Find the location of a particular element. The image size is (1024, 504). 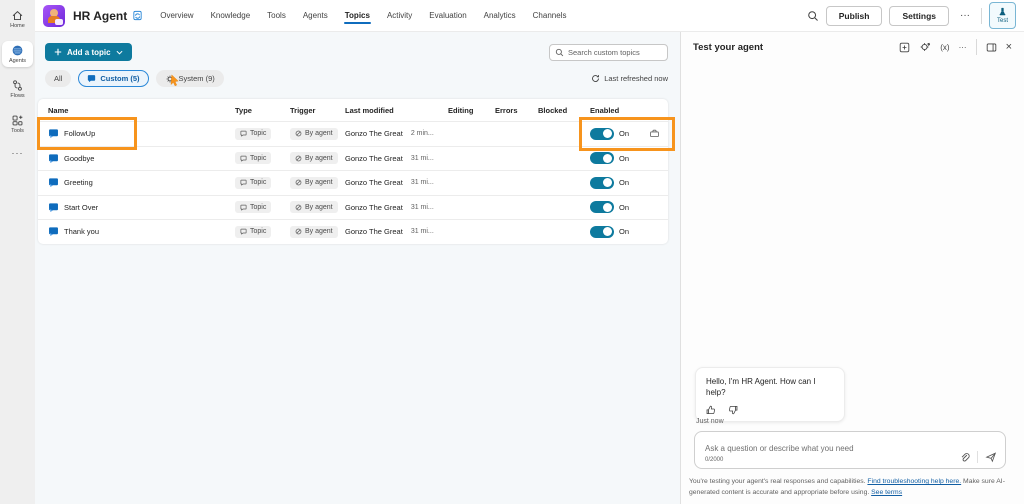

last-refreshed: Last refreshed now is located at coordinates (629, 78).